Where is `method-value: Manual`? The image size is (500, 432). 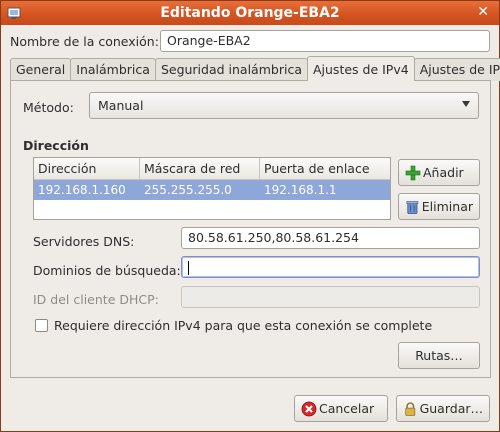 method-value: Manual is located at coordinates (121, 105).